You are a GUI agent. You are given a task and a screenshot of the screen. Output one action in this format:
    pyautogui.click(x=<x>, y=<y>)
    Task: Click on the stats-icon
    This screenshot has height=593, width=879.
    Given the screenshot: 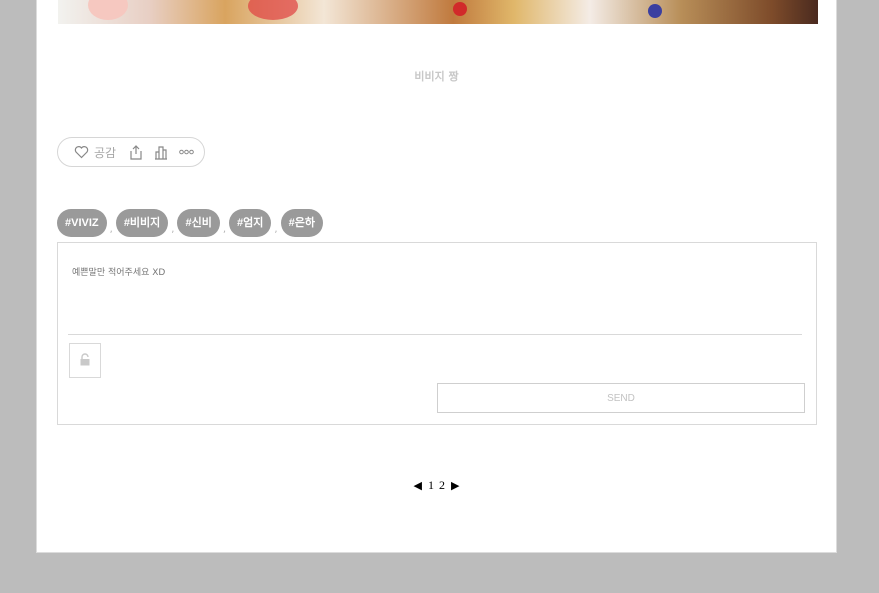 What is the action you would take?
    pyautogui.click(x=161, y=152)
    